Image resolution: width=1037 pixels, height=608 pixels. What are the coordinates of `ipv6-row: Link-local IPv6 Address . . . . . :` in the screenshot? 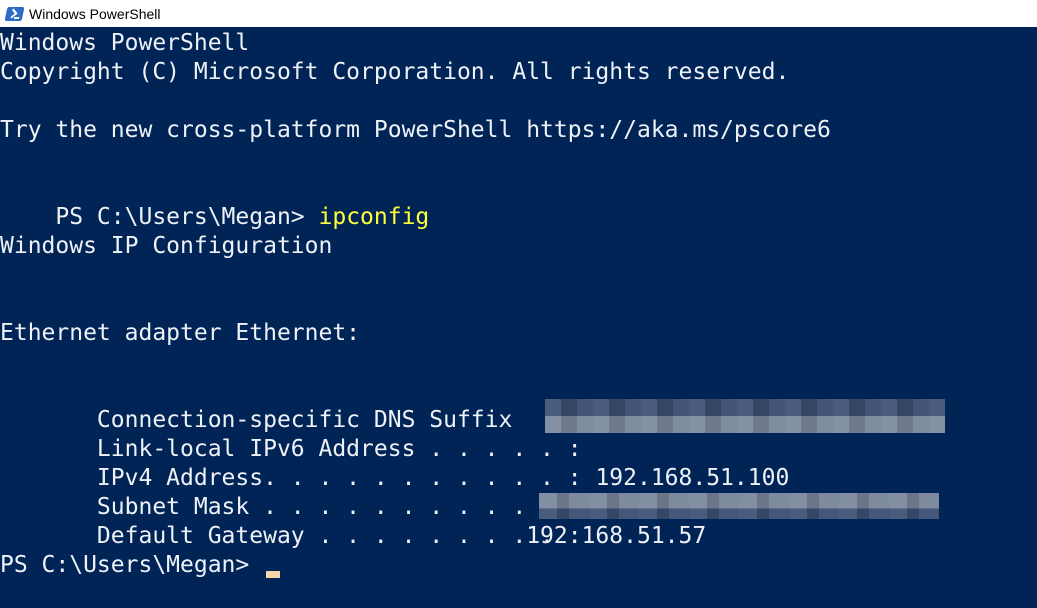 It's located at (297, 434).